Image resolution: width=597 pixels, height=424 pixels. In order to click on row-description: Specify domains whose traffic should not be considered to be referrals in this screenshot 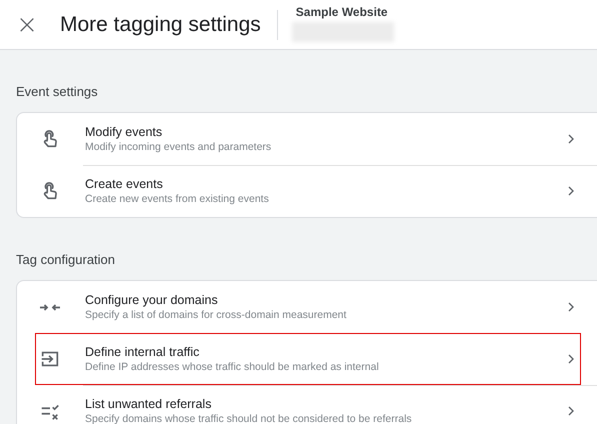, I will do `click(249, 418)`.